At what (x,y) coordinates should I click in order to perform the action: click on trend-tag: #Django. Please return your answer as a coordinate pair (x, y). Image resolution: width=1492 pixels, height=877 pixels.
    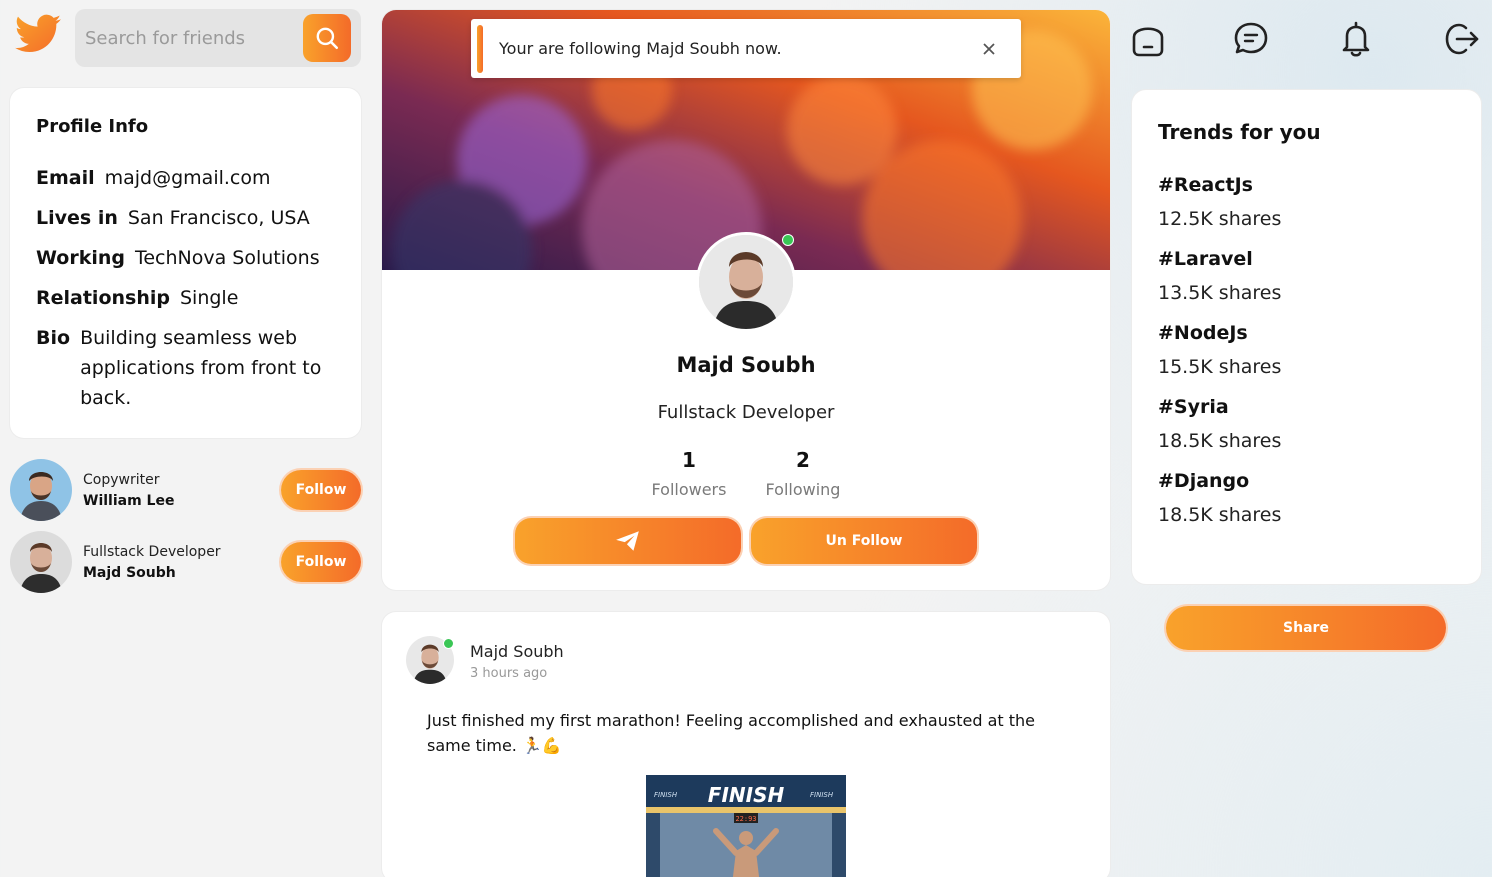
    Looking at the image, I should click on (1204, 481).